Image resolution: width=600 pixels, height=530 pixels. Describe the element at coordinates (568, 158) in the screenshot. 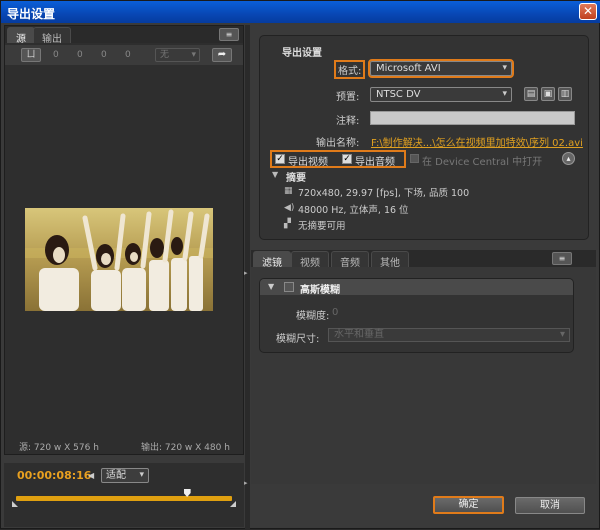

I see `collapse-icon: ▴` at that location.